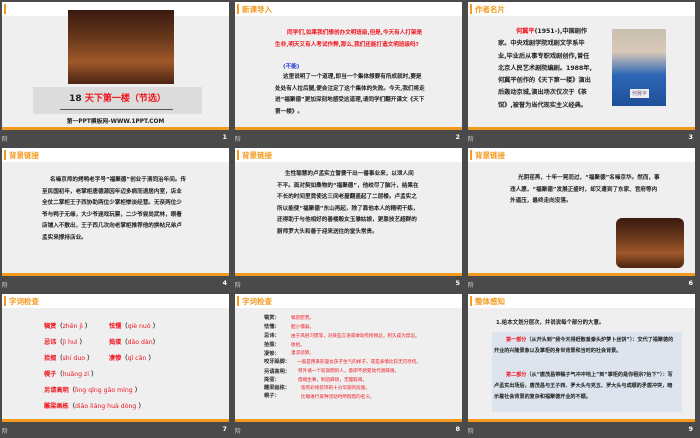 This screenshot has height=438, width=700. I want to click on slide-title: 18 天下第一楼（节选）, so click(117, 99).